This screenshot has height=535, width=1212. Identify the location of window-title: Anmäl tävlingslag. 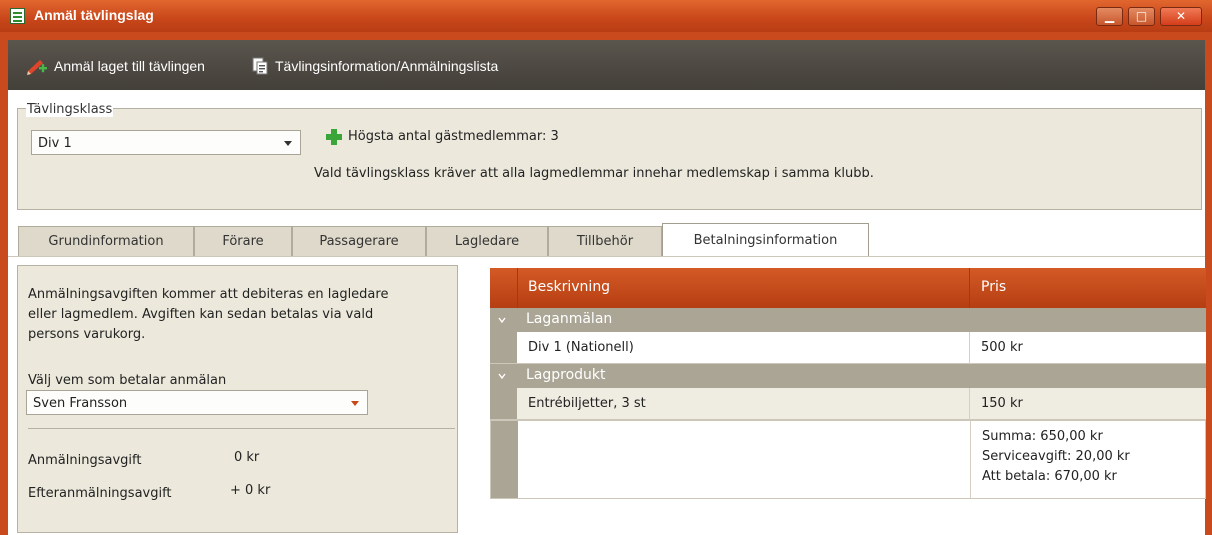
(94, 15).